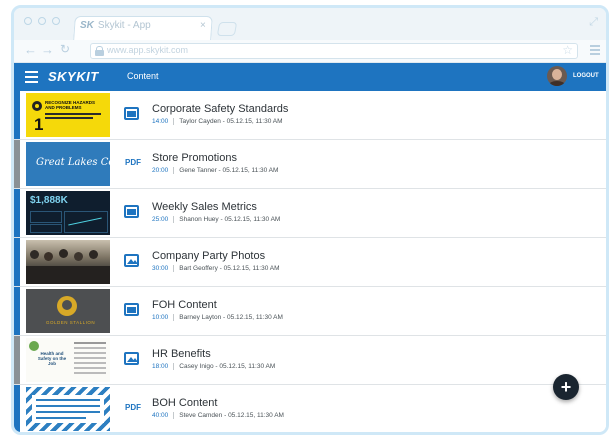 Image resolution: width=615 pixels, height=447 pixels. Describe the element at coordinates (49, 200) in the screenshot. I see `thumbnail-heading: $1,888K` at that location.